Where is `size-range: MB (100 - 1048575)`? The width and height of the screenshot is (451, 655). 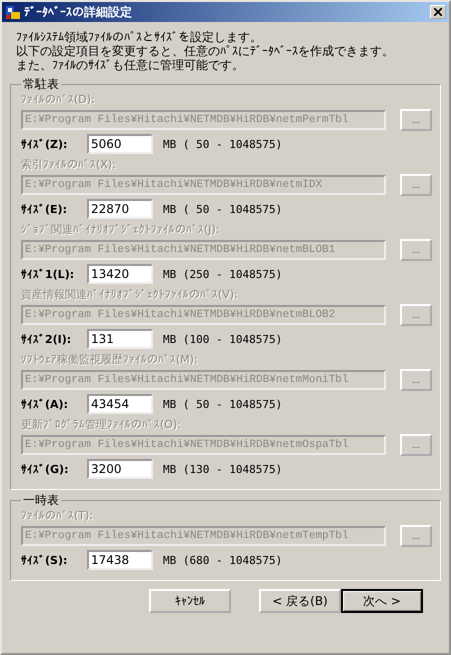
size-range: MB (100 - 1048575) is located at coordinates (222, 339).